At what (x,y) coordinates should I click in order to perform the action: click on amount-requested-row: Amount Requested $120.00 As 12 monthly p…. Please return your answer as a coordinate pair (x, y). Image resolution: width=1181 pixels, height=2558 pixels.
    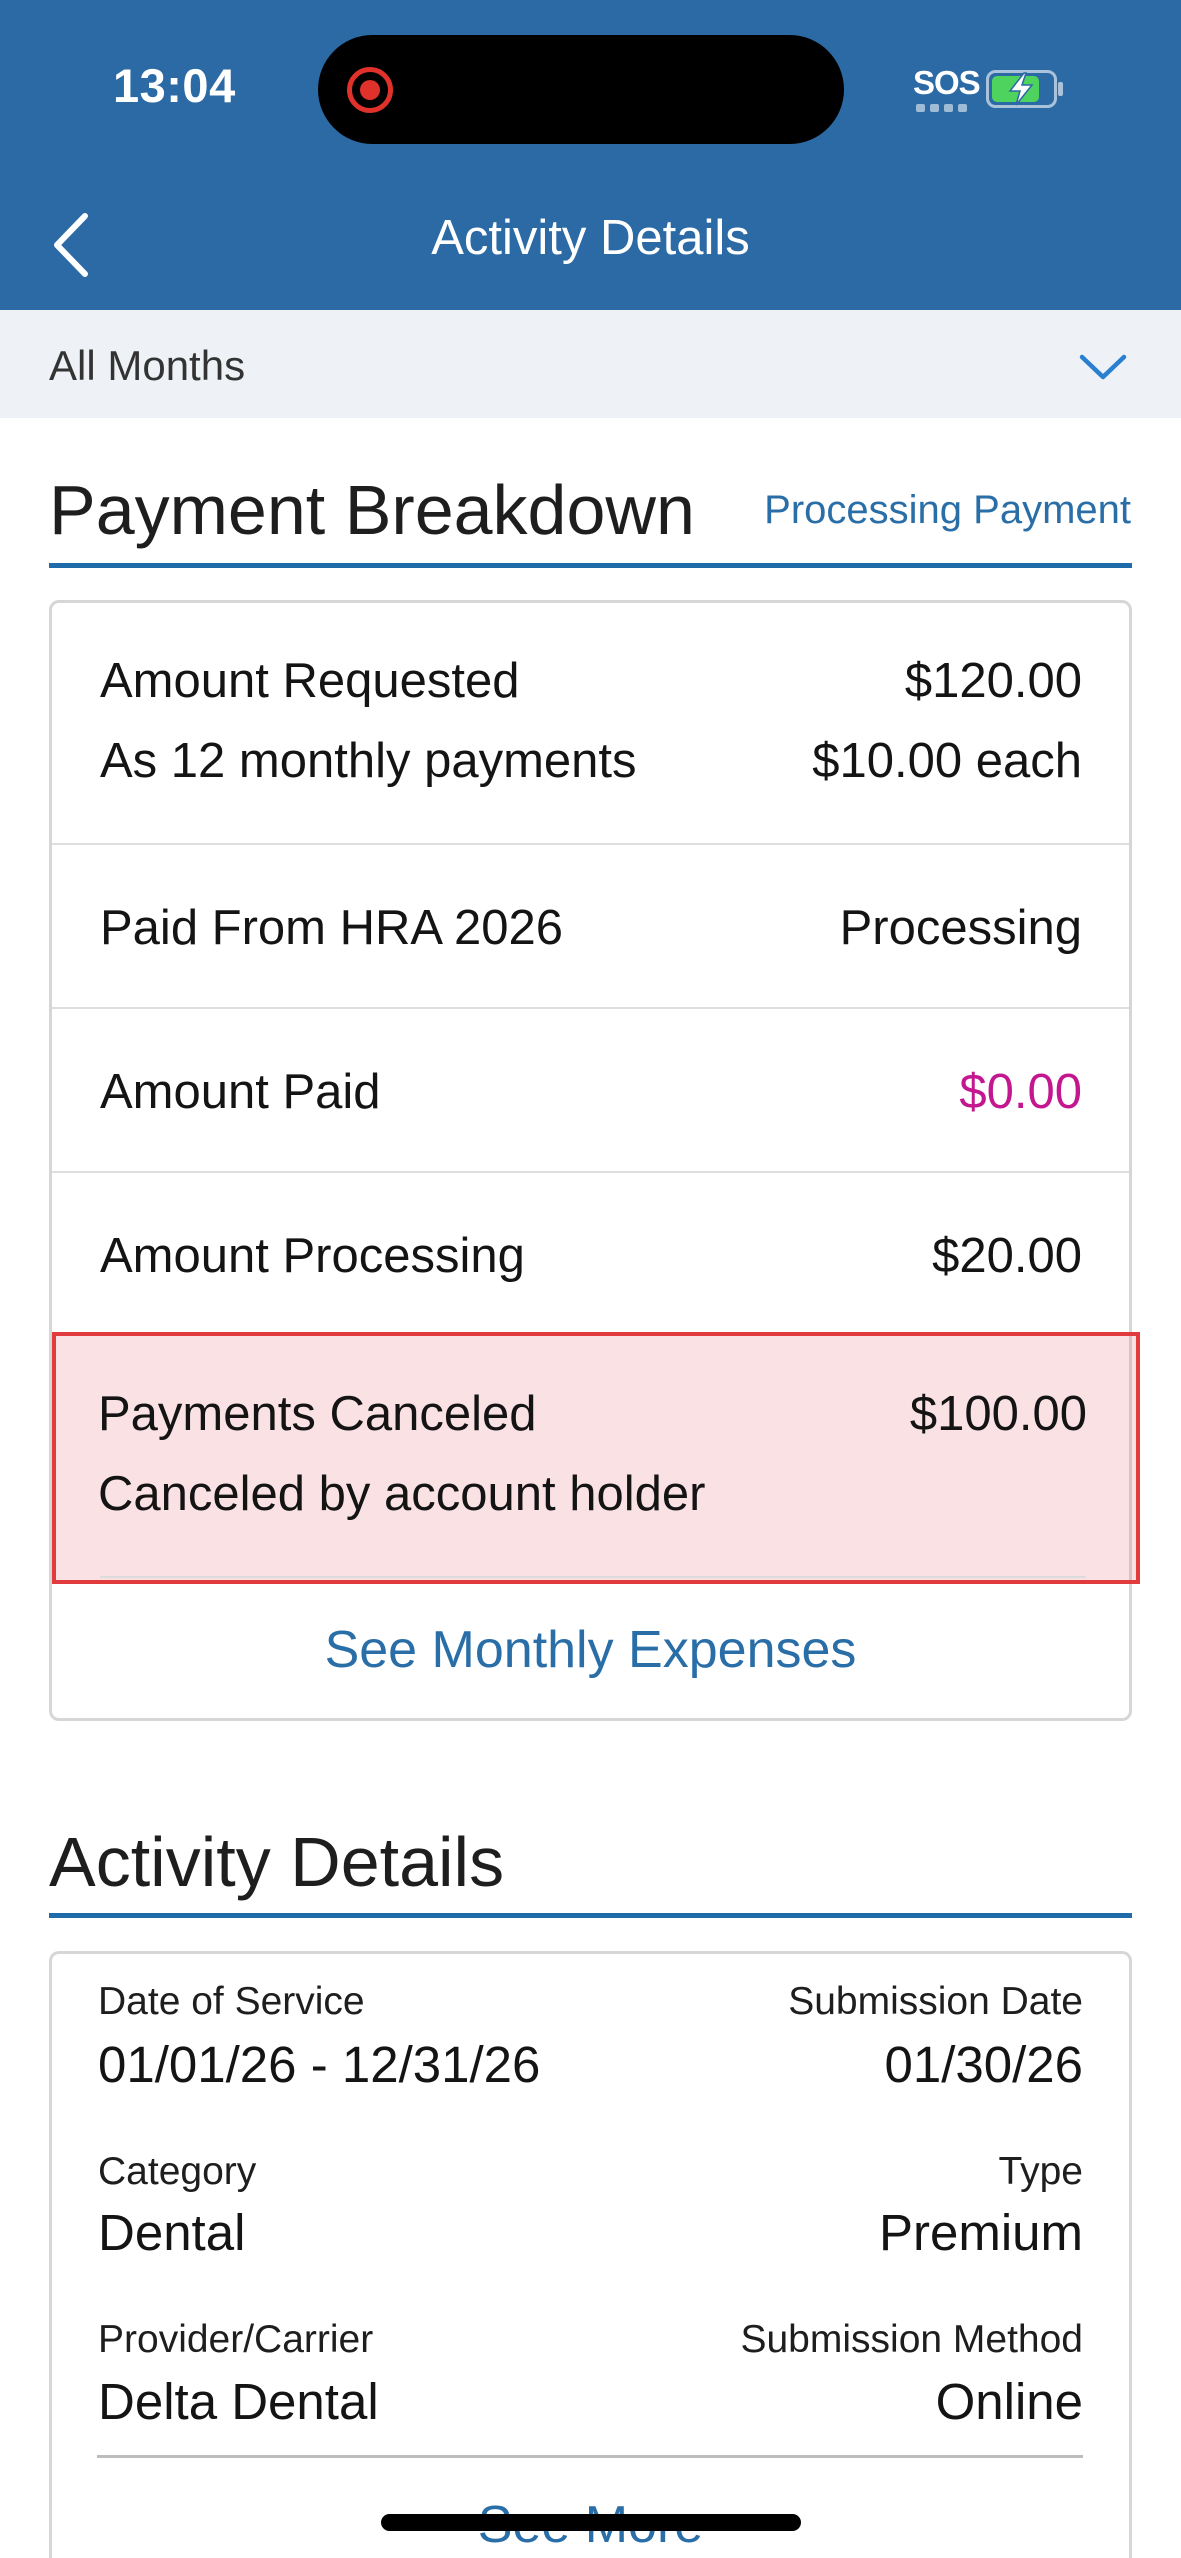
    Looking at the image, I should click on (590, 724).